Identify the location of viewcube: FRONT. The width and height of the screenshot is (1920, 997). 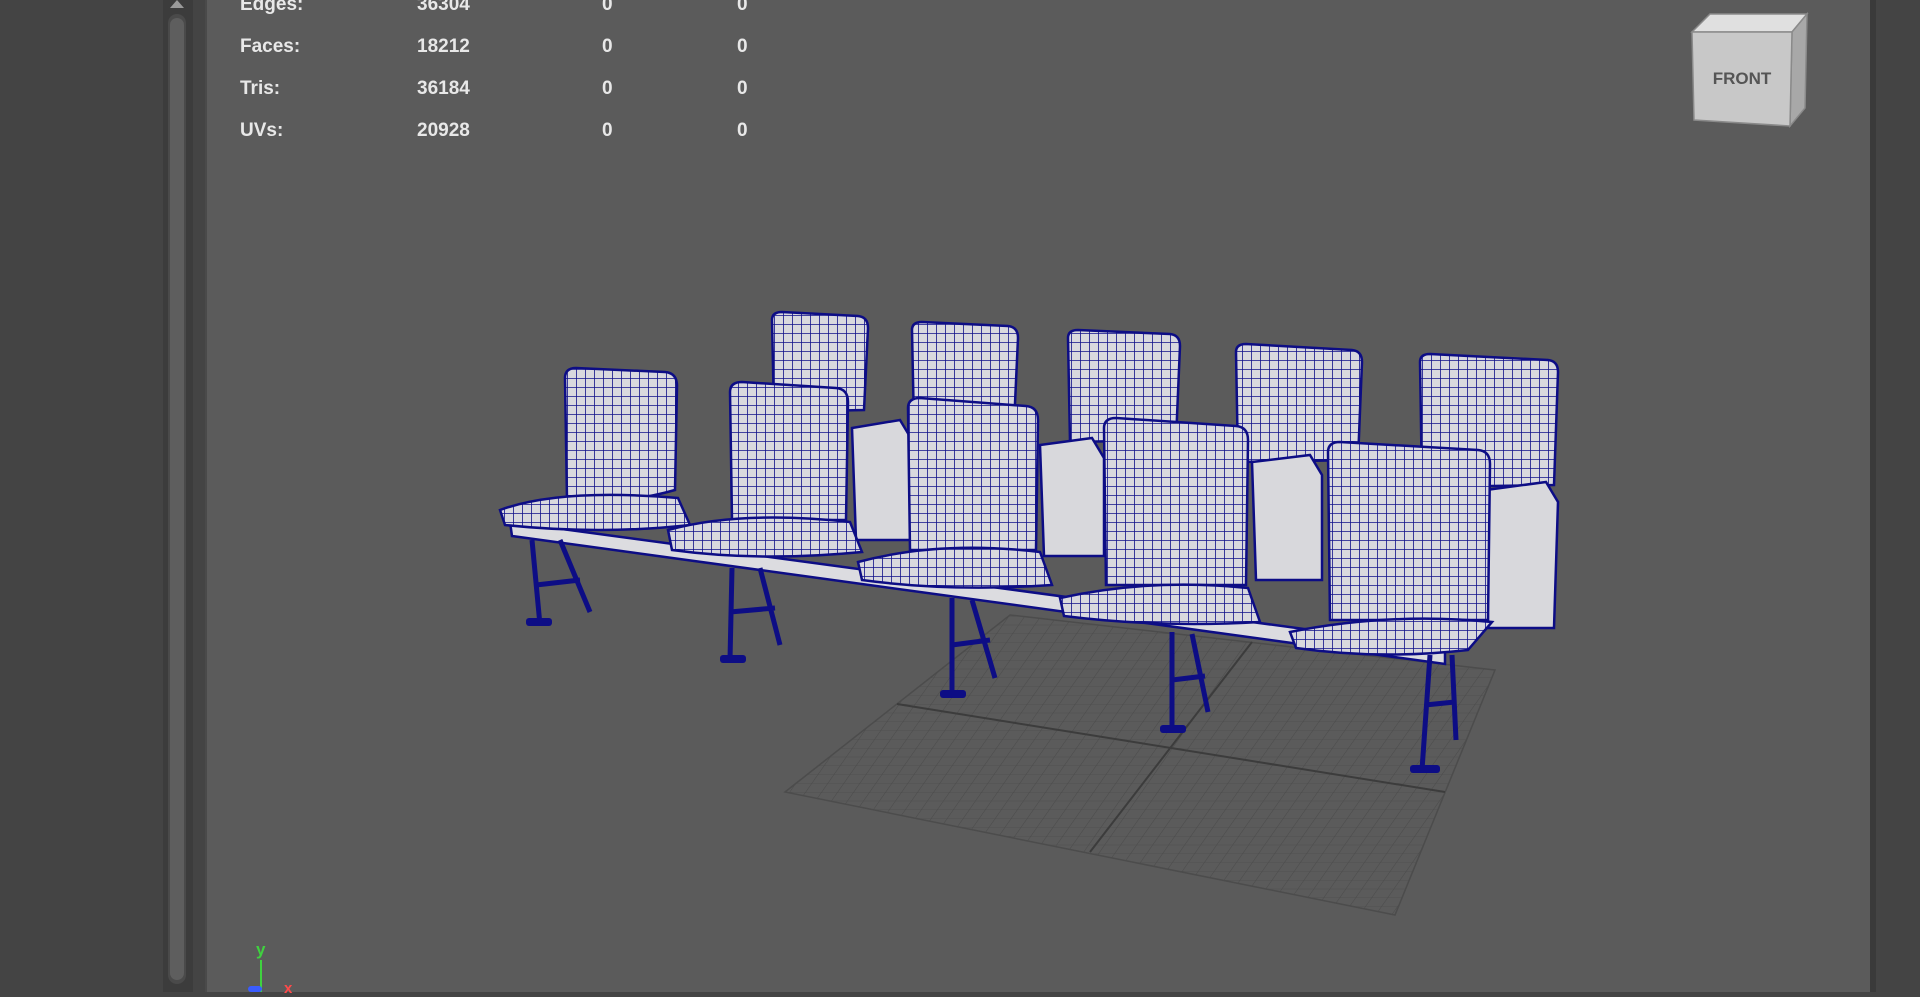
(1747, 70).